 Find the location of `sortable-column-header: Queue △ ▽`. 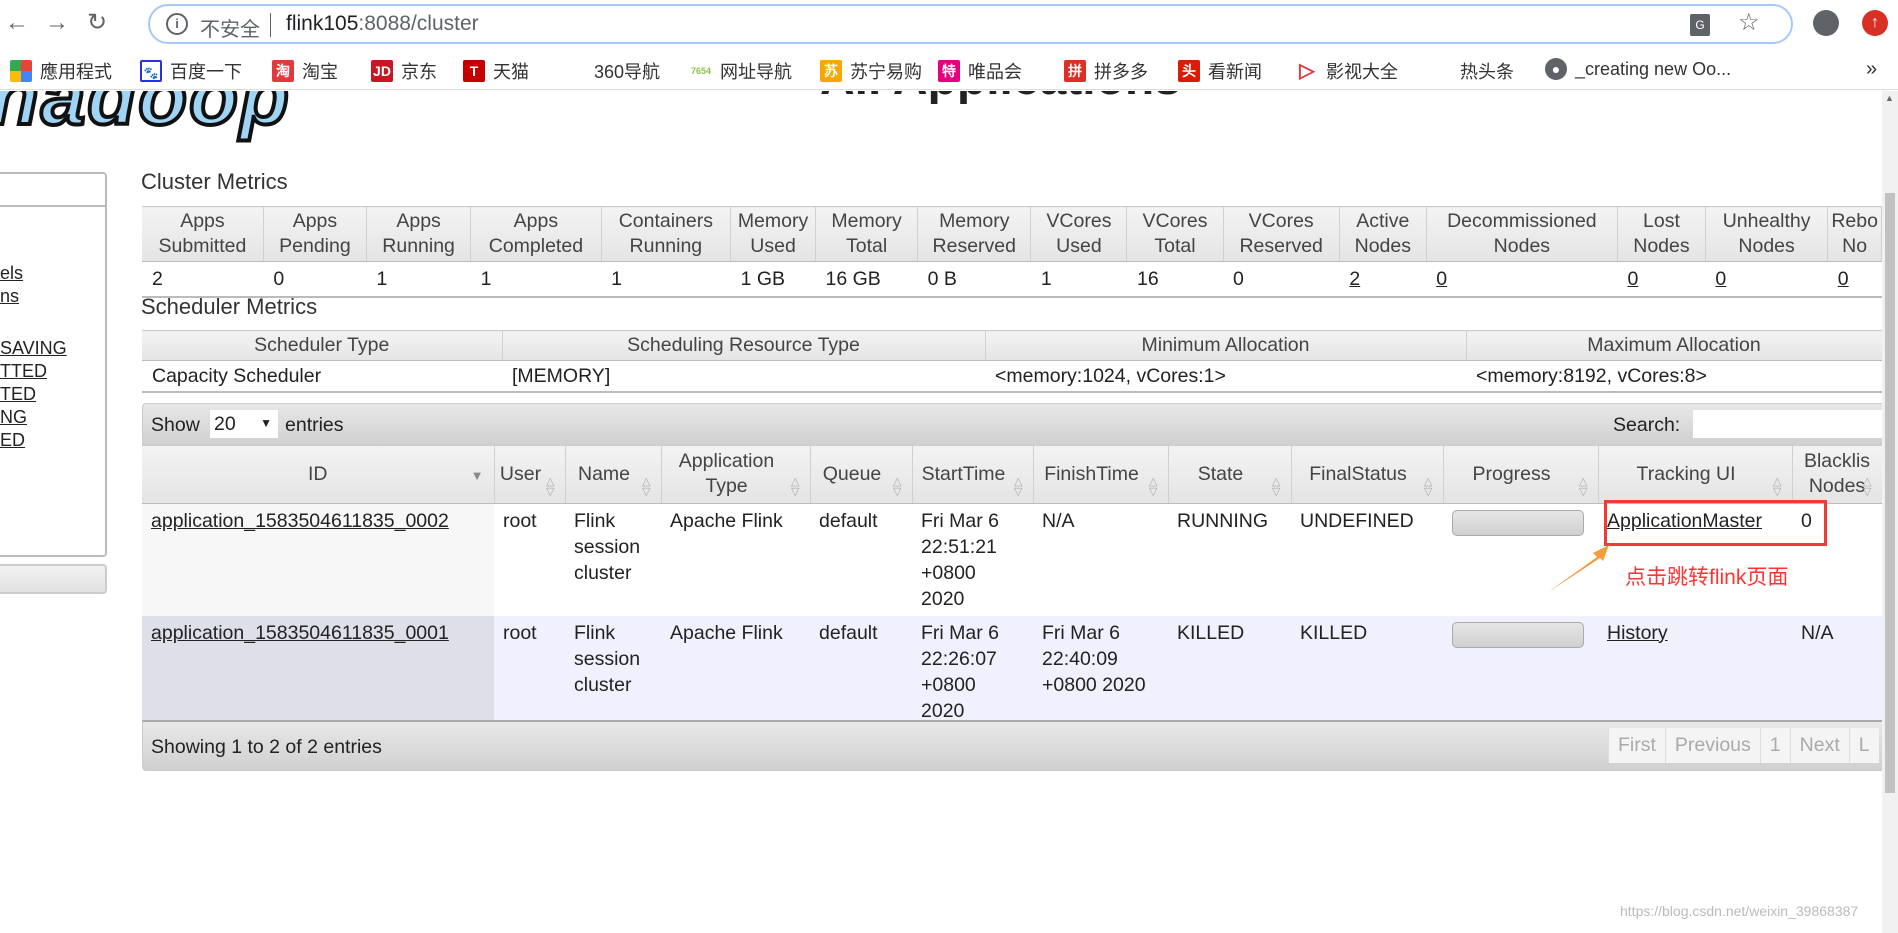

sortable-column-header: Queue △ ▽ is located at coordinates (861, 475).